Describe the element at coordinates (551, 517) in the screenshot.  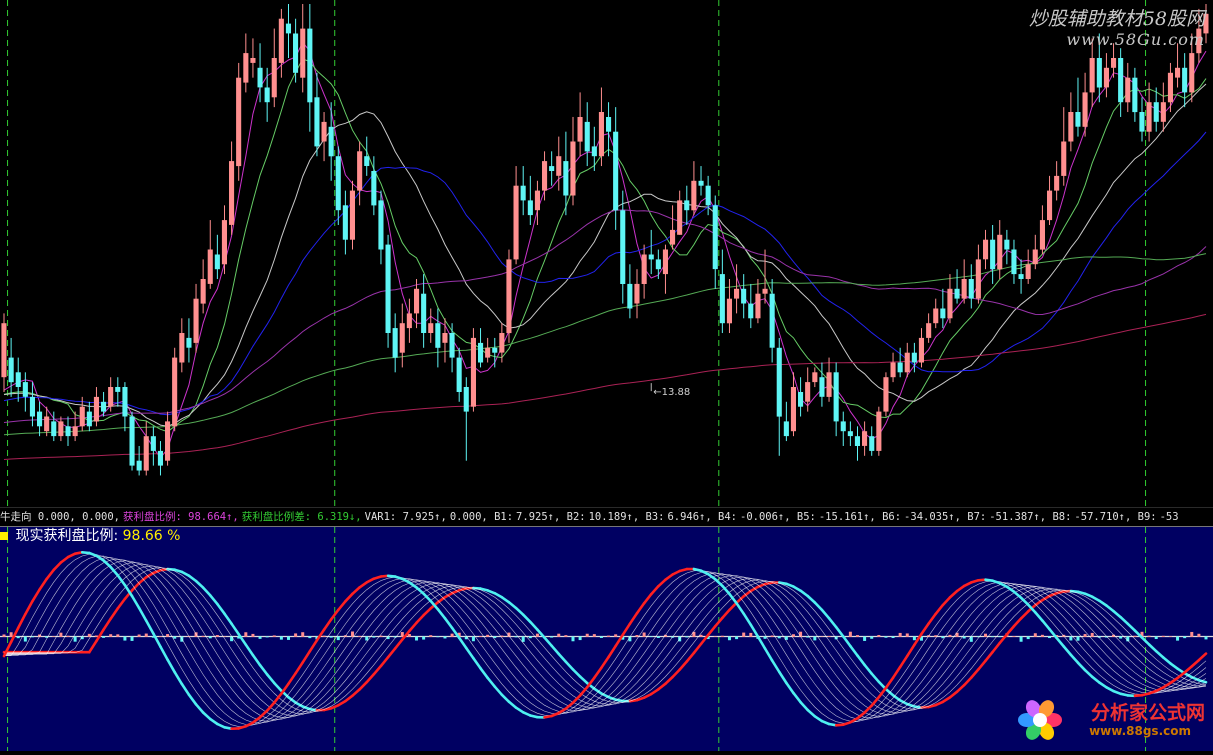
I see `status-item: 7.925↑, B2:` at that location.